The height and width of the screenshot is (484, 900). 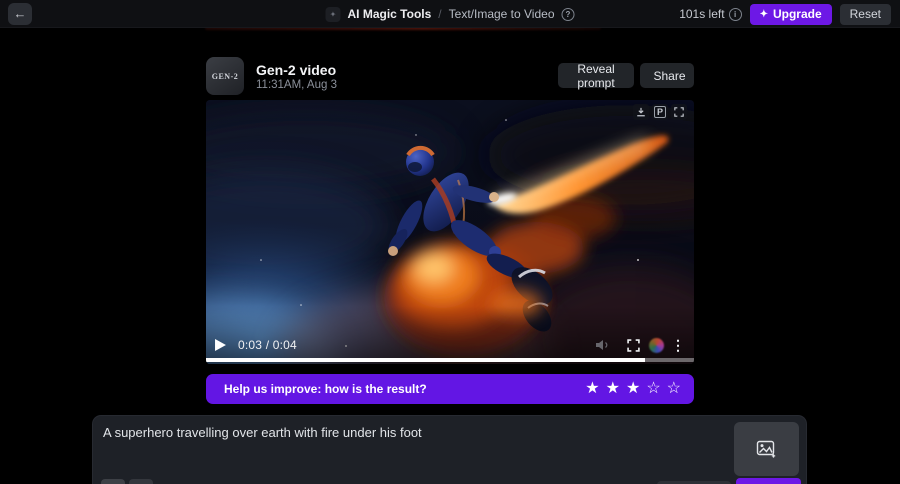 I want to click on more-options-icon: ⋮, so click(x=678, y=345).